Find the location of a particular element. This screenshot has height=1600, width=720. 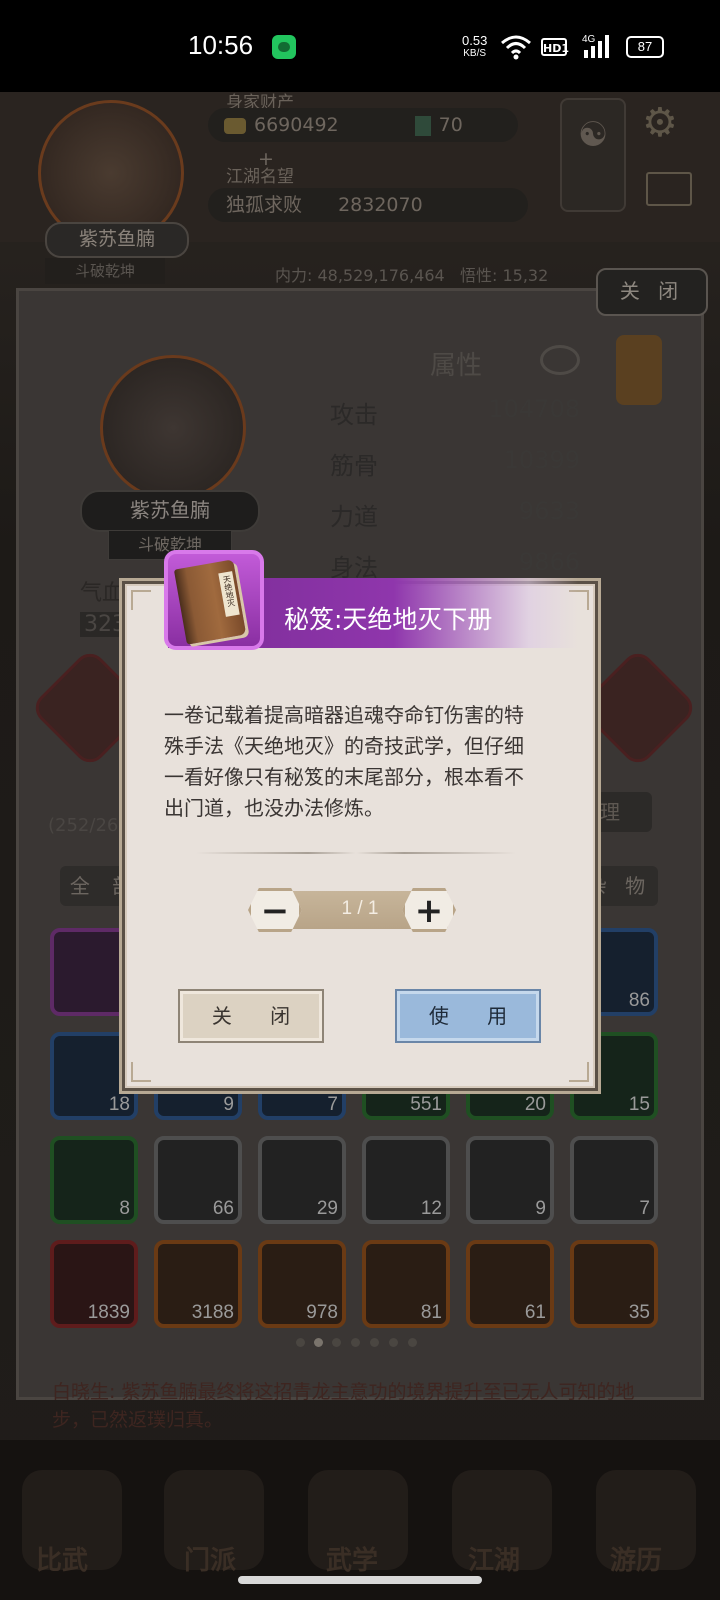

item-count: 15 is located at coordinates (639, 1104).